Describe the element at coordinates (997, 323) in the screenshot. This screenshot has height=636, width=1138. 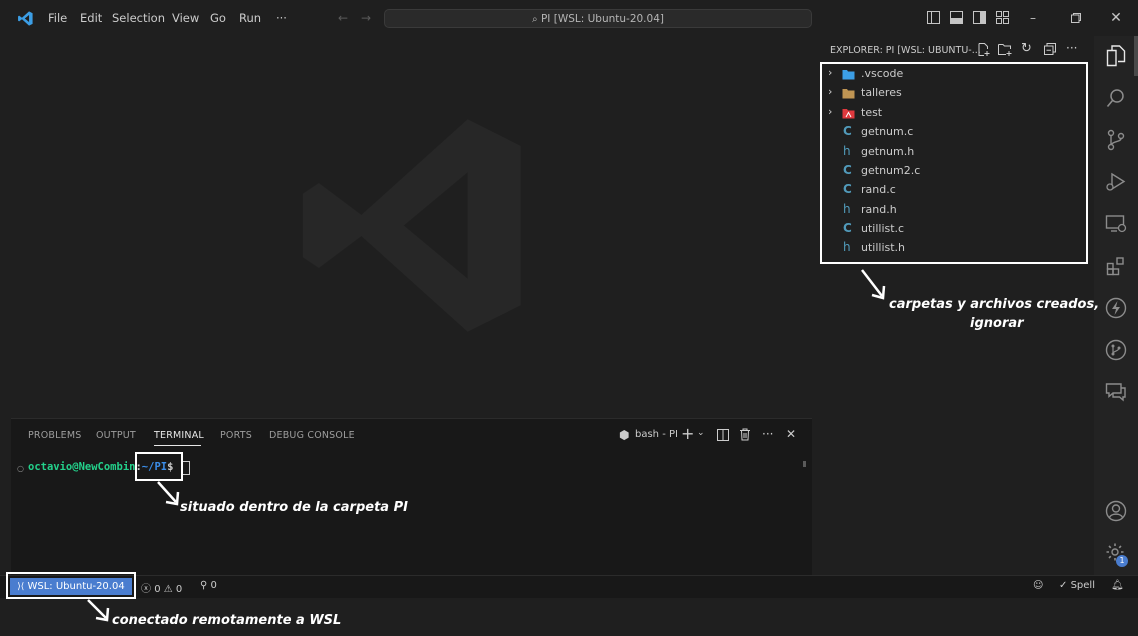
I see `explorer-note-line2: ignorar` at that location.